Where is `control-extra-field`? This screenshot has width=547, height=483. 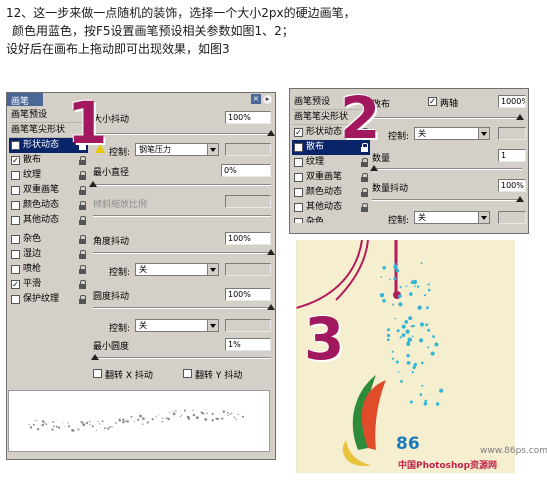
control-extra-field is located at coordinates (248, 149).